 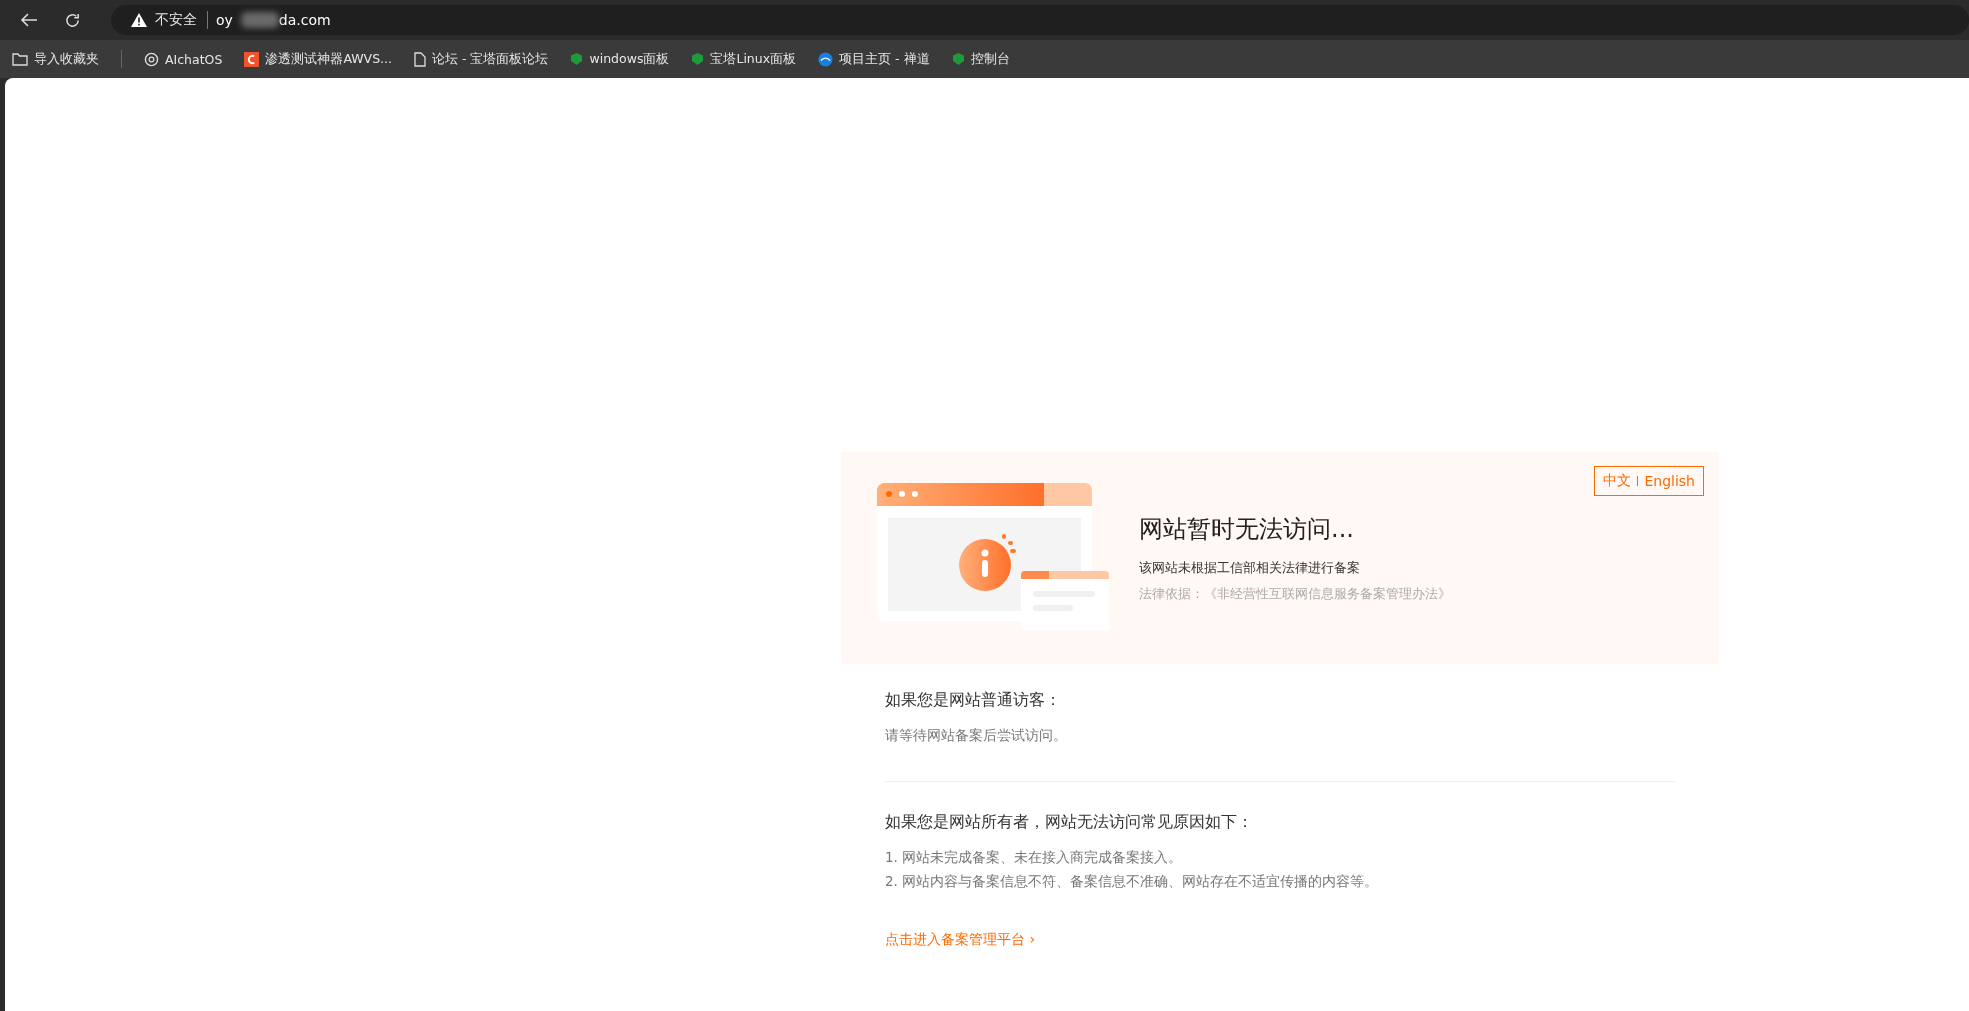 I want to click on reload-icon, so click(x=72, y=20).